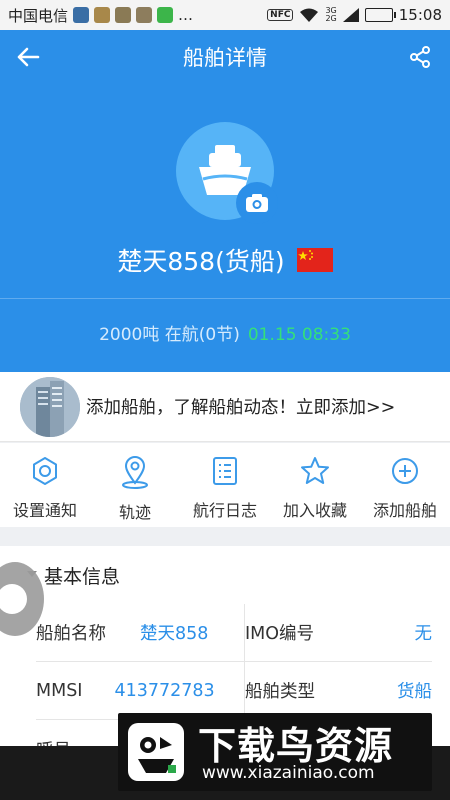  Describe the element at coordinates (45, 471) in the screenshot. I see `settings-gear-icon` at that location.